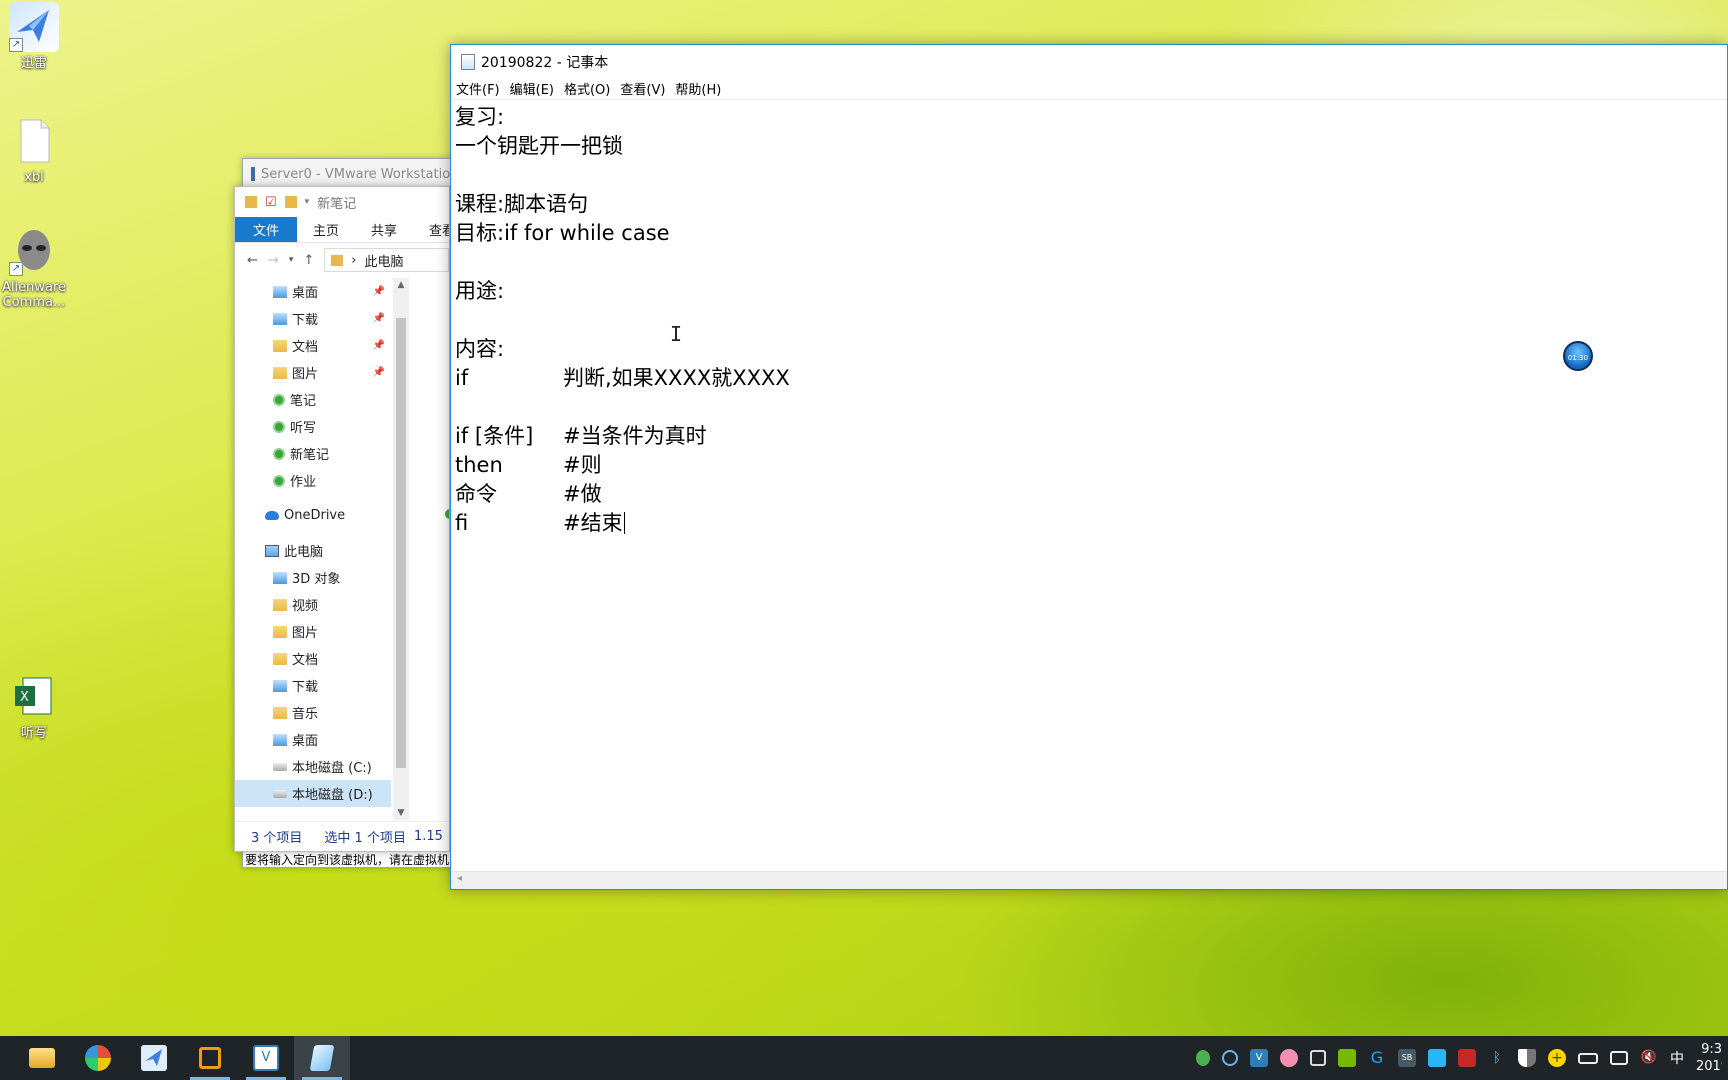  I want to click on monitor-tray-icon, so click(1467, 1058).